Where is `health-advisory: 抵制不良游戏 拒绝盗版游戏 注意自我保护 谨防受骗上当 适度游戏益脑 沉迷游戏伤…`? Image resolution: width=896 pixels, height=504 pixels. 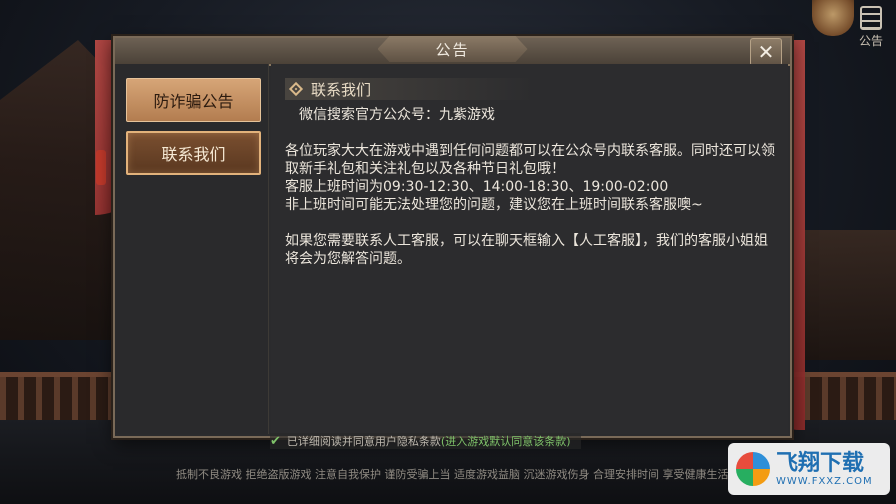
health-advisory: 抵制不良游戏 拒绝盗版游戏 注意自我保护 谨防受骗上当 适度游戏益脑 沉迷游戏伤… is located at coordinates (452, 474).